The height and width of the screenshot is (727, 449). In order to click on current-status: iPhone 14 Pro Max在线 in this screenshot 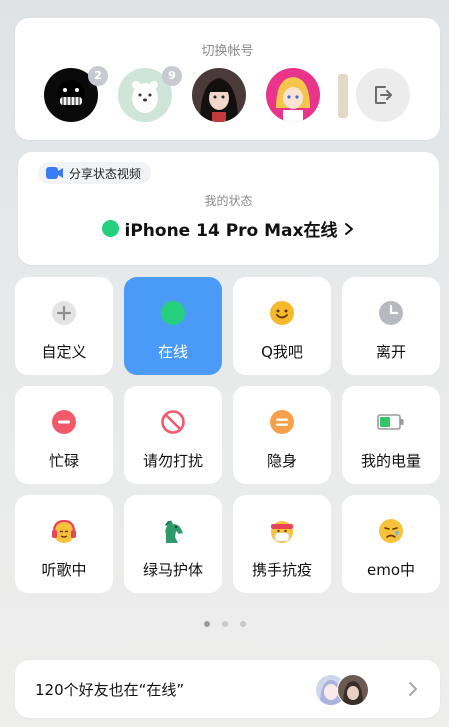, I will do `click(228, 228)`.